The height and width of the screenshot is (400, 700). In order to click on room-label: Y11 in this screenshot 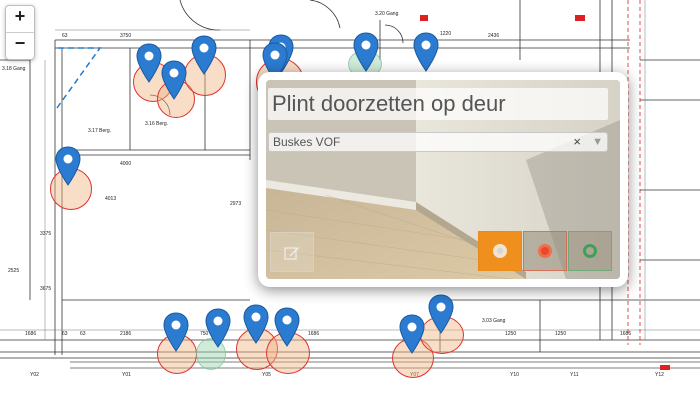, I will do `click(574, 375)`.